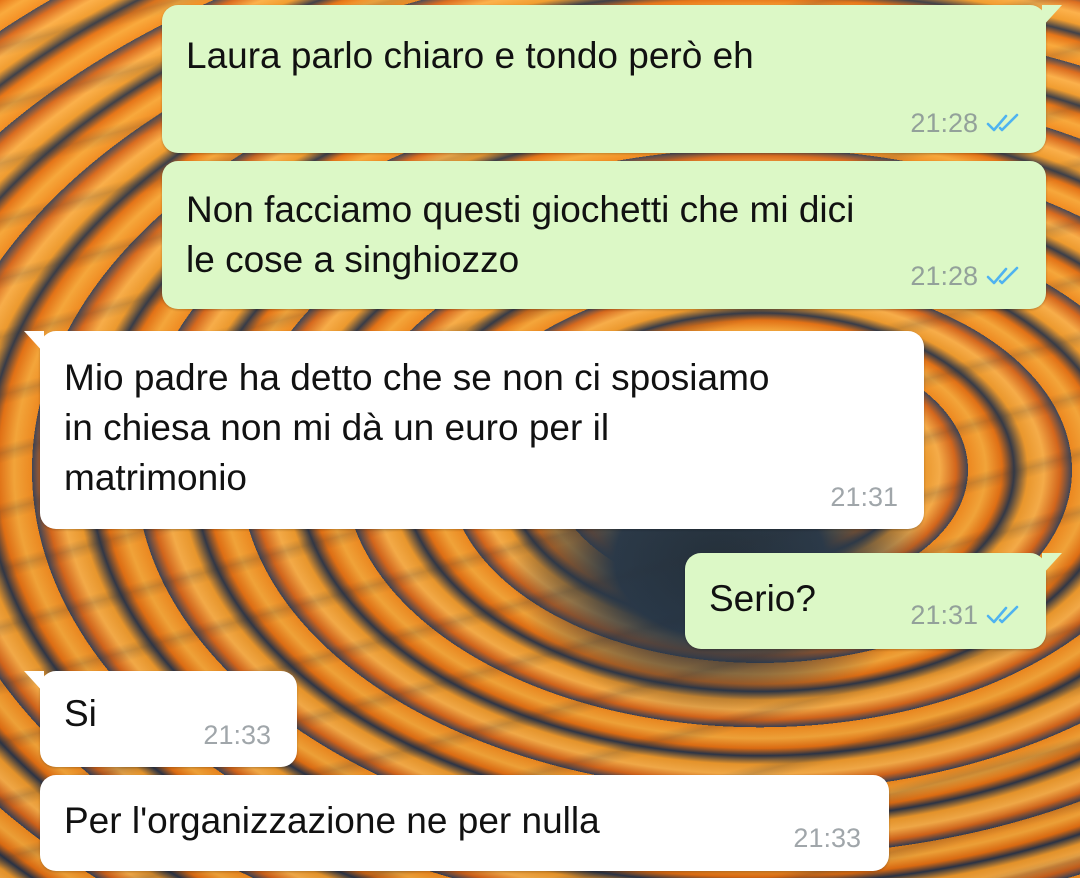 Image resolution: width=1080 pixels, height=878 pixels. I want to click on message-bubble-sent: Serio? 21:31, so click(873, 601).